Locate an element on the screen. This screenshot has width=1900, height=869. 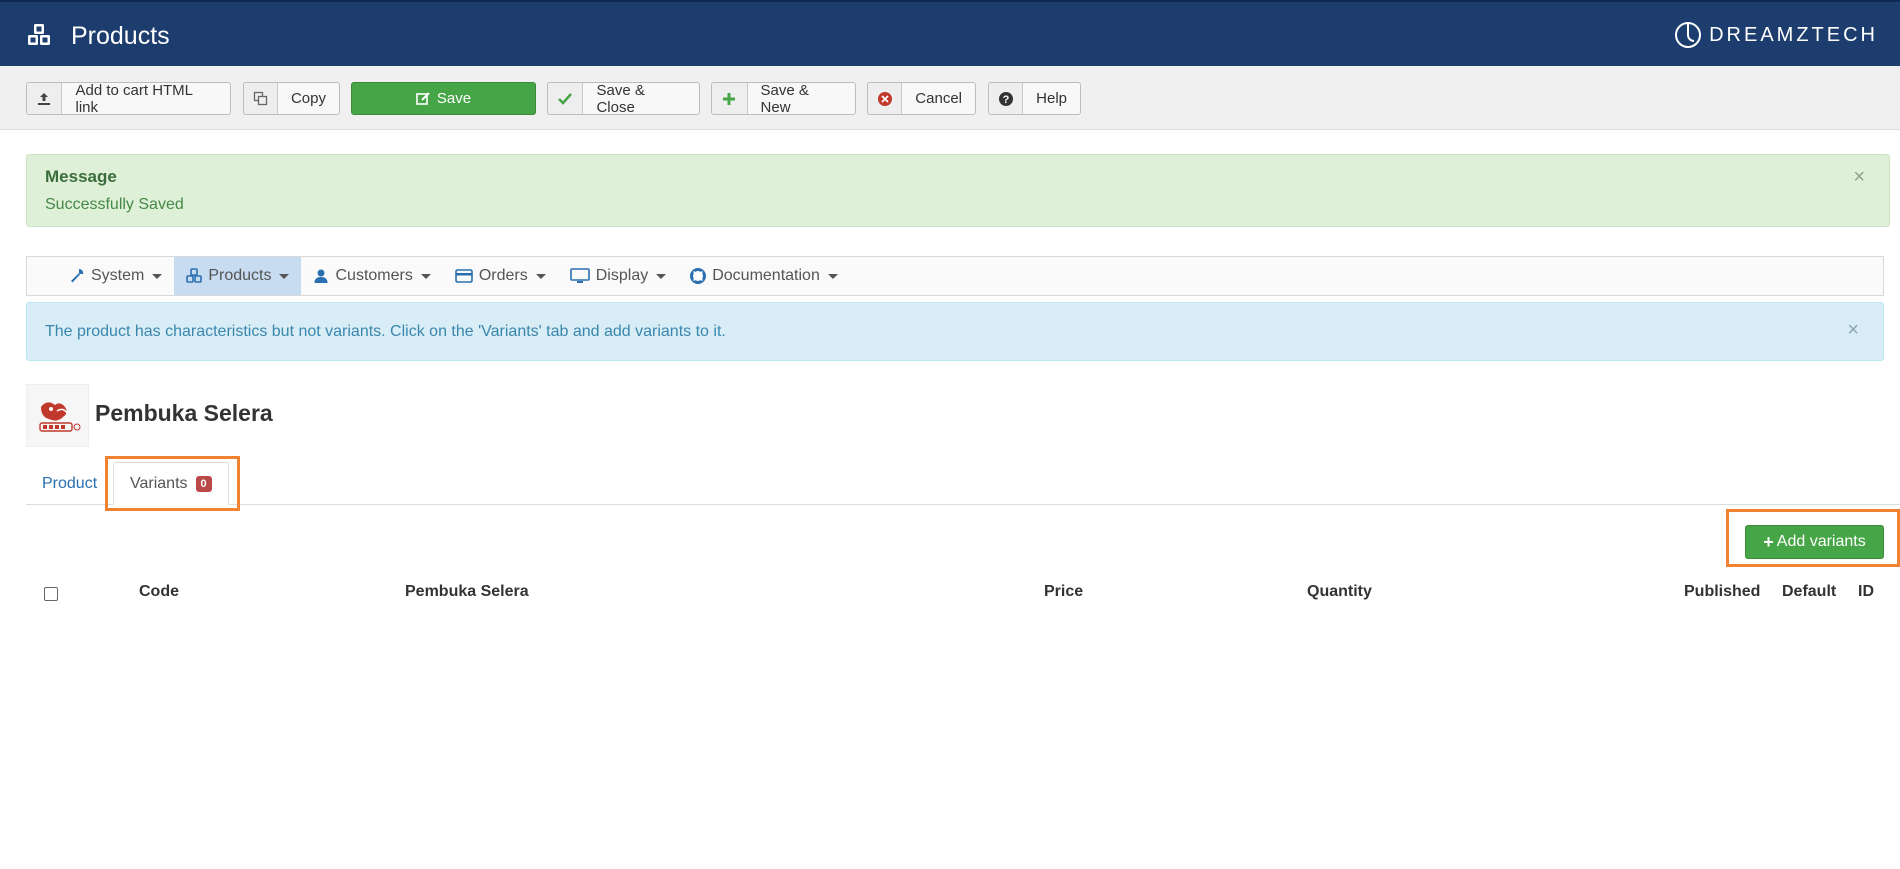
success-message: Message Successfully Saved × is located at coordinates (958, 190).